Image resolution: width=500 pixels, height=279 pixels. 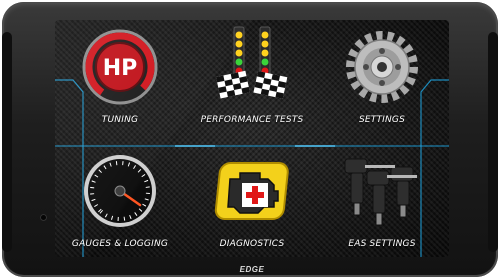 I want to click on diagnostics-button: DIAGNOSTICS, so click(x=252, y=199).